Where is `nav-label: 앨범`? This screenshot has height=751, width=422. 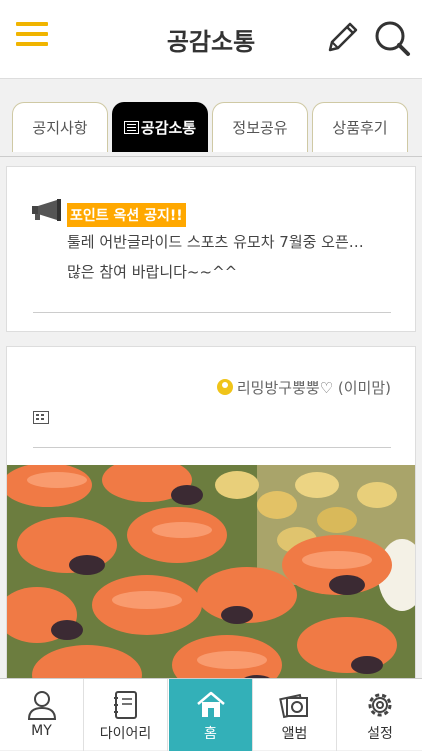 nav-label: 앨범 is located at coordinates (294, 734).